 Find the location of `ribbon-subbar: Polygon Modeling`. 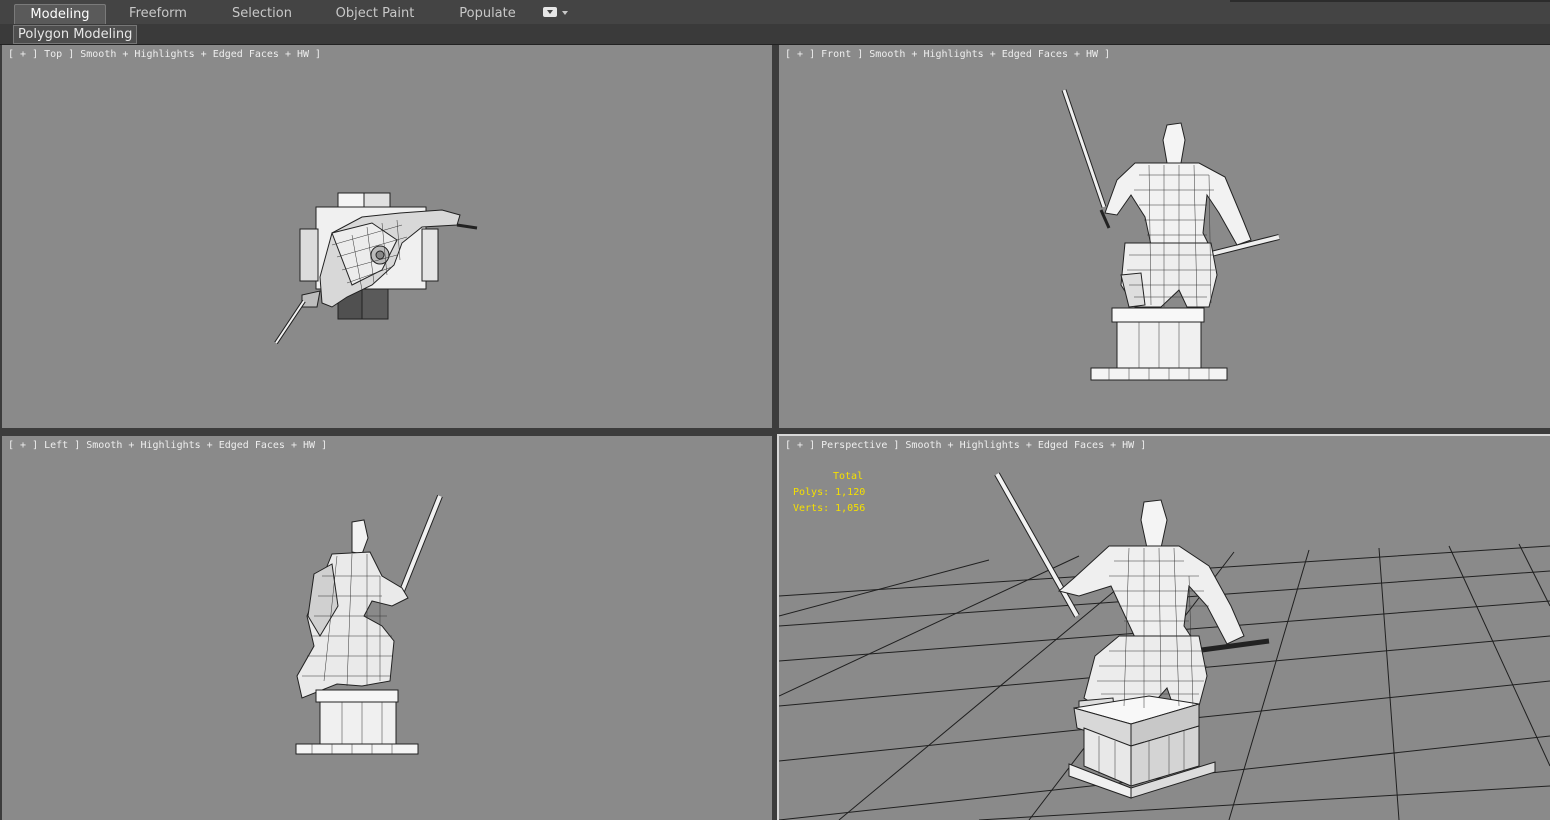

ribbon-subbar: Polygon Modeling is located at coordinates (775, 34).